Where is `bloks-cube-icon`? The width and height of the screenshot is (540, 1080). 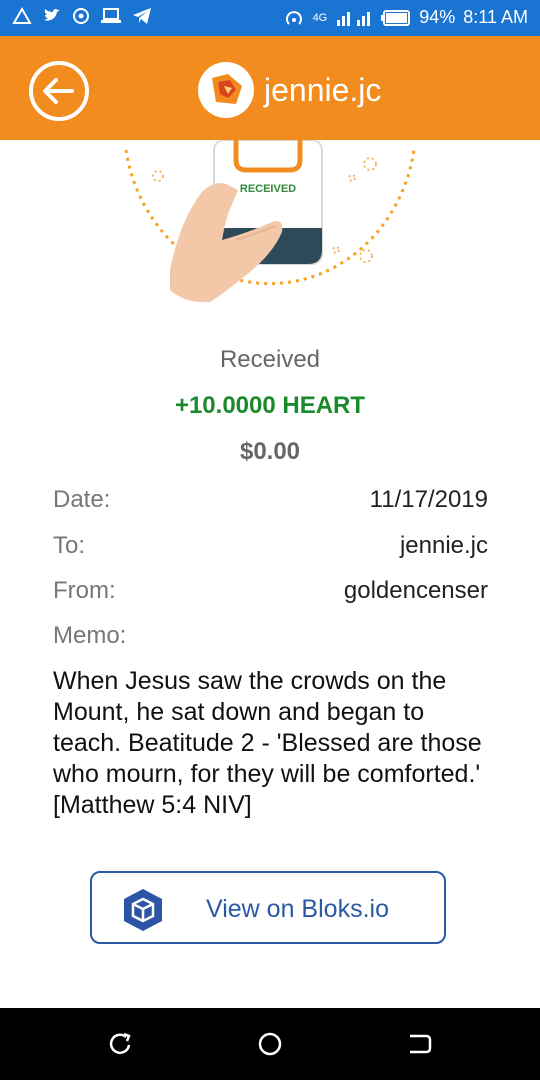 bloks-cube-icon is located at coordinates (143, 910).